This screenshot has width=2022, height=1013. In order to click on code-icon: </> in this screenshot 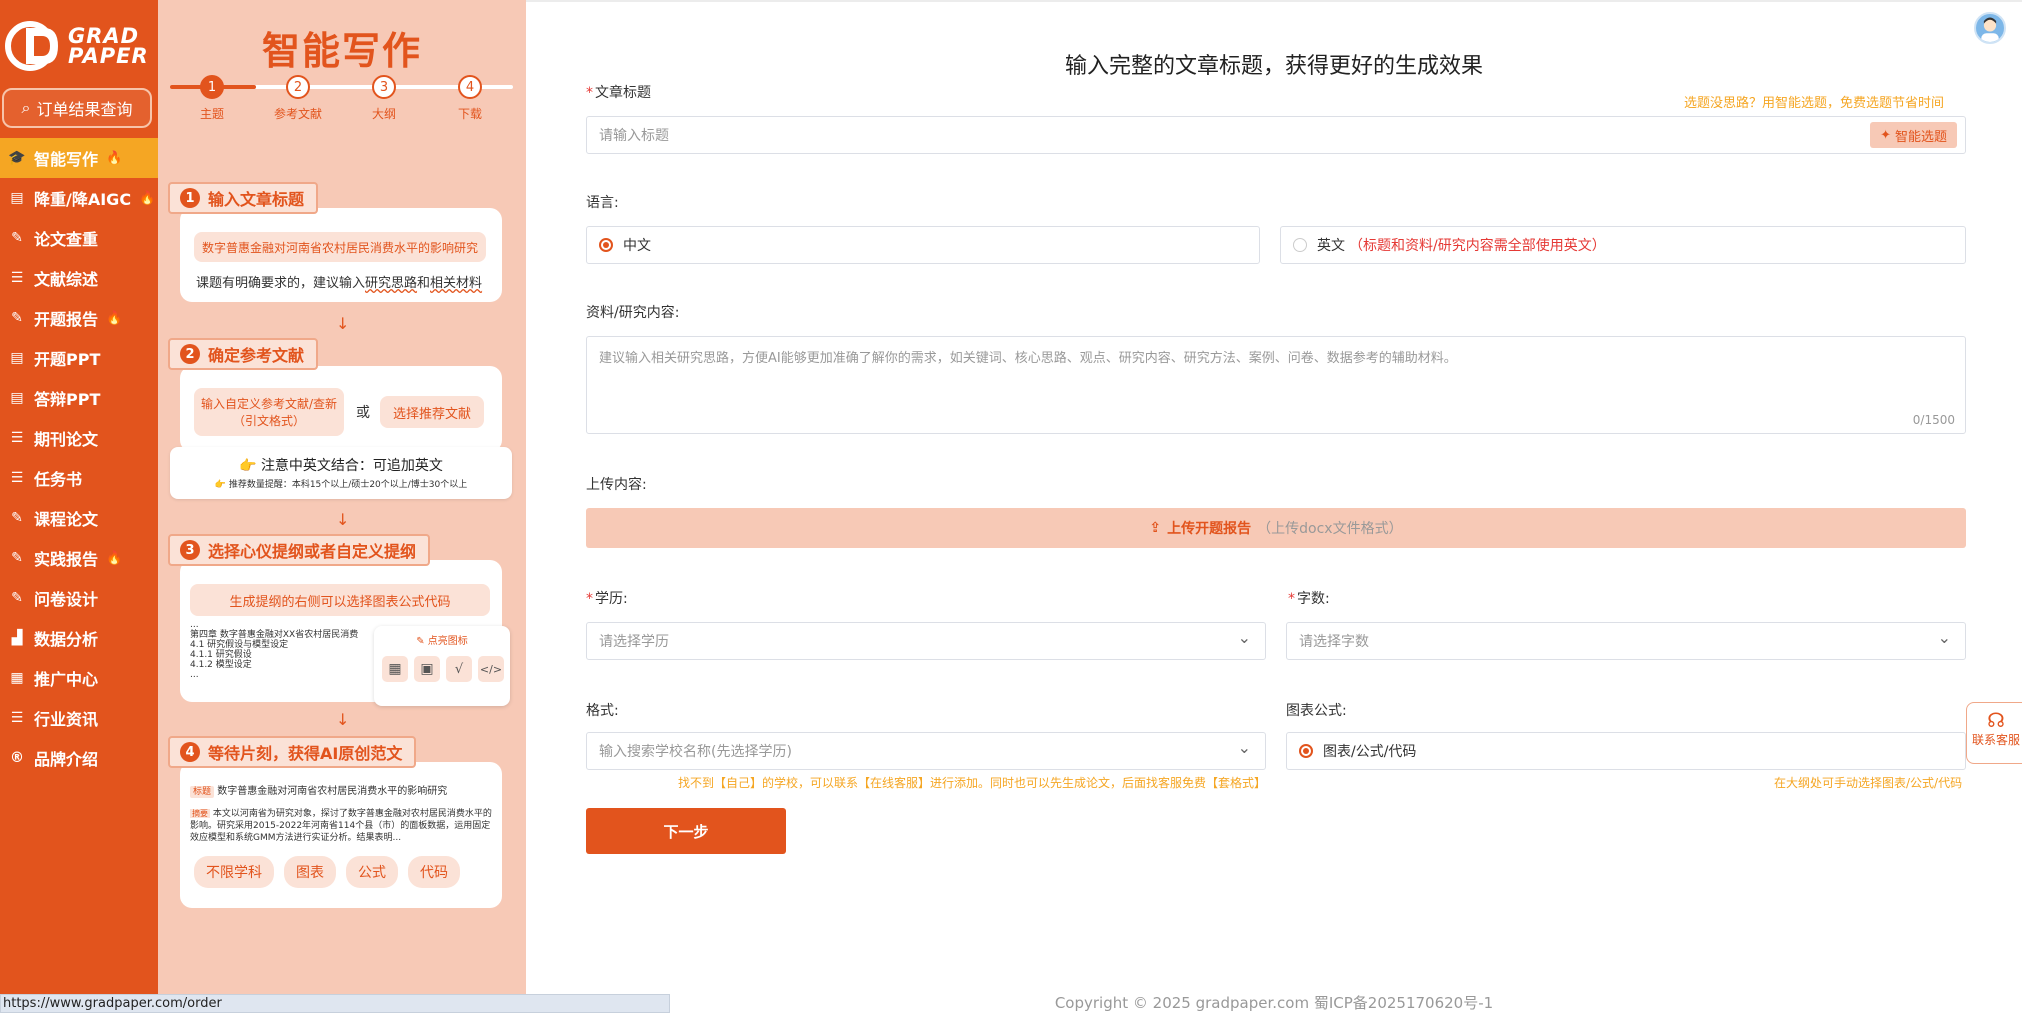, I will do `click(491, 669)`.